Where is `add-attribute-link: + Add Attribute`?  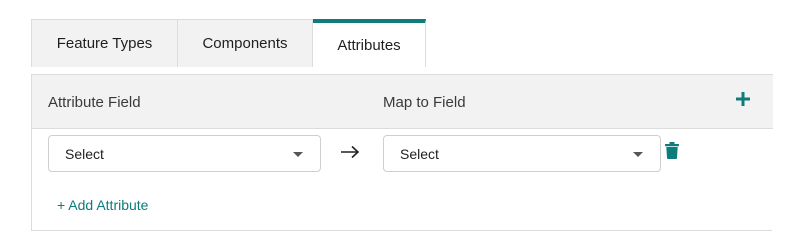 add-attribute-link: + Add Attribute is located at coordinates (102, 205).